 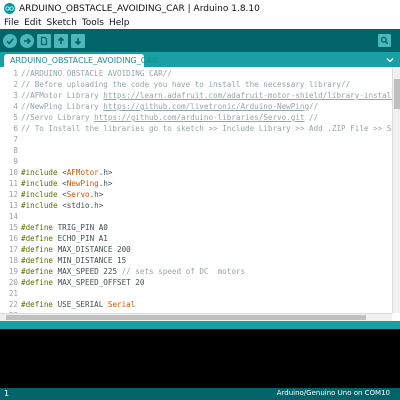 What do you see at coordinates (200, 139) in the screenshot?
I see `code-line: 7` at bounding box center [200, 139].